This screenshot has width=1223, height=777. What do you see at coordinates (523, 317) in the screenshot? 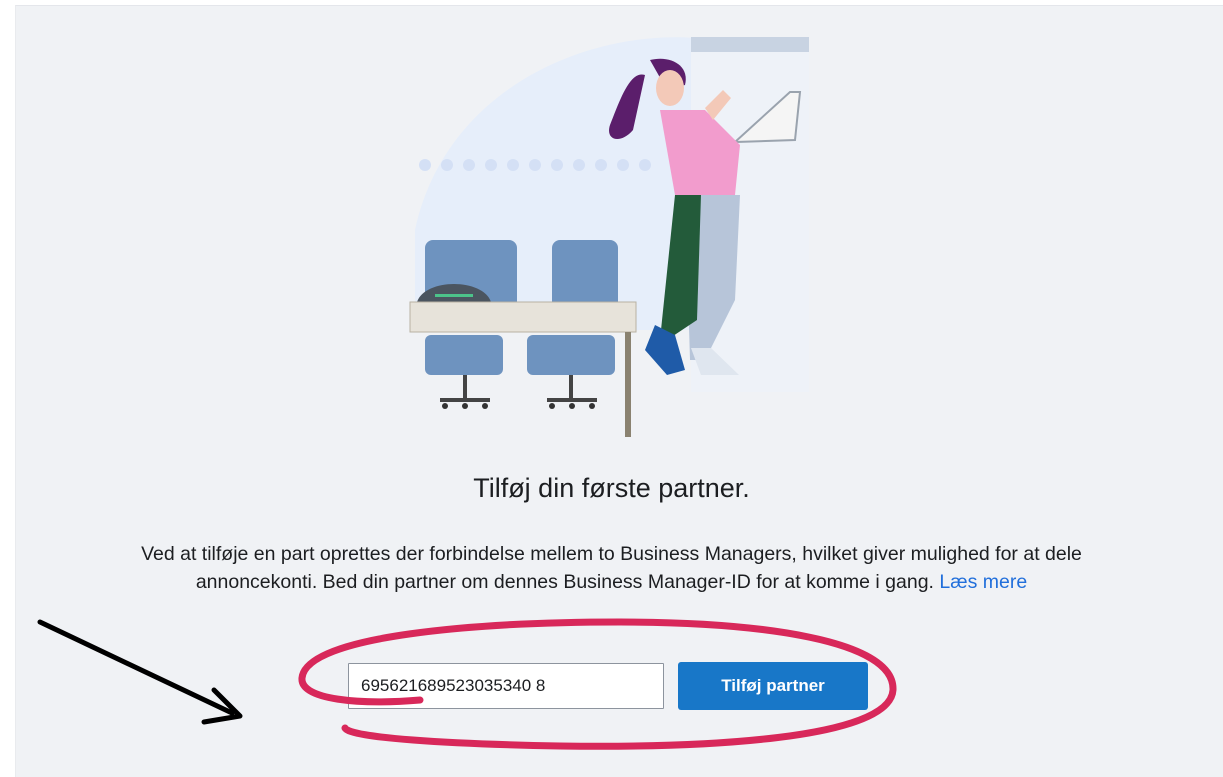
I see `desk` at bounding box center [523, 317].